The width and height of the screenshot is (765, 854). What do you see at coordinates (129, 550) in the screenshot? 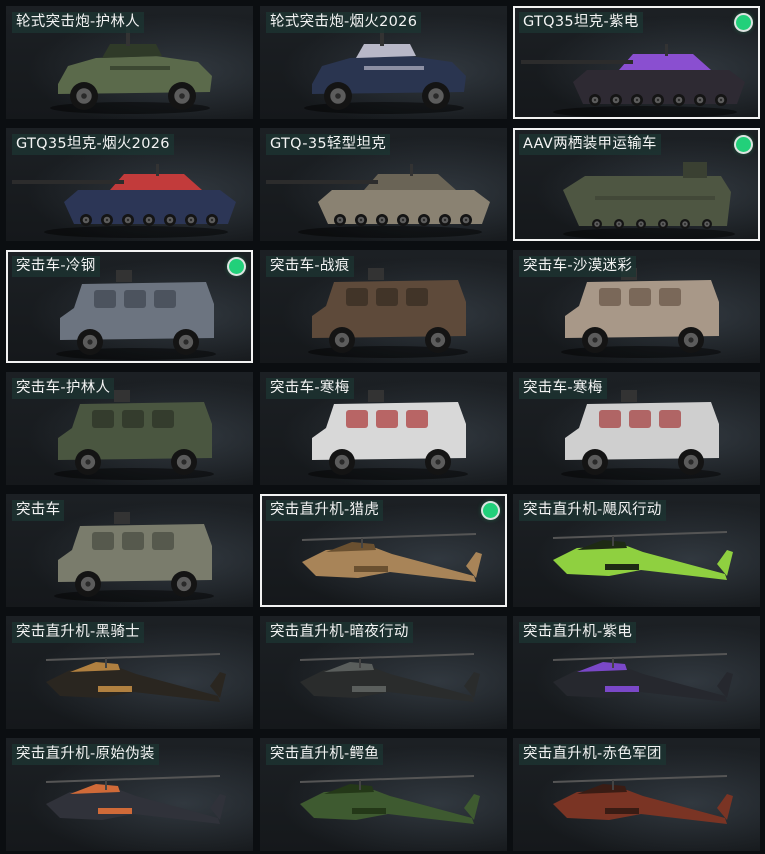
I see `vehicle-skin-card-13: 突击车` at bounding box center [129, 550].